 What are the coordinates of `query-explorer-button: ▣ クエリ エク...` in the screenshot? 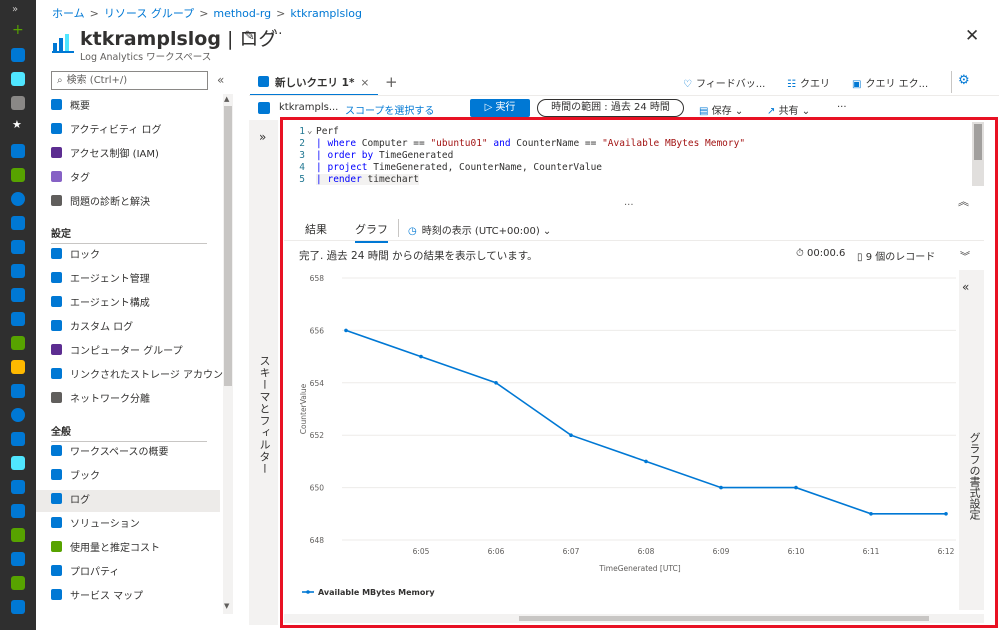 It's located at (890, 82).